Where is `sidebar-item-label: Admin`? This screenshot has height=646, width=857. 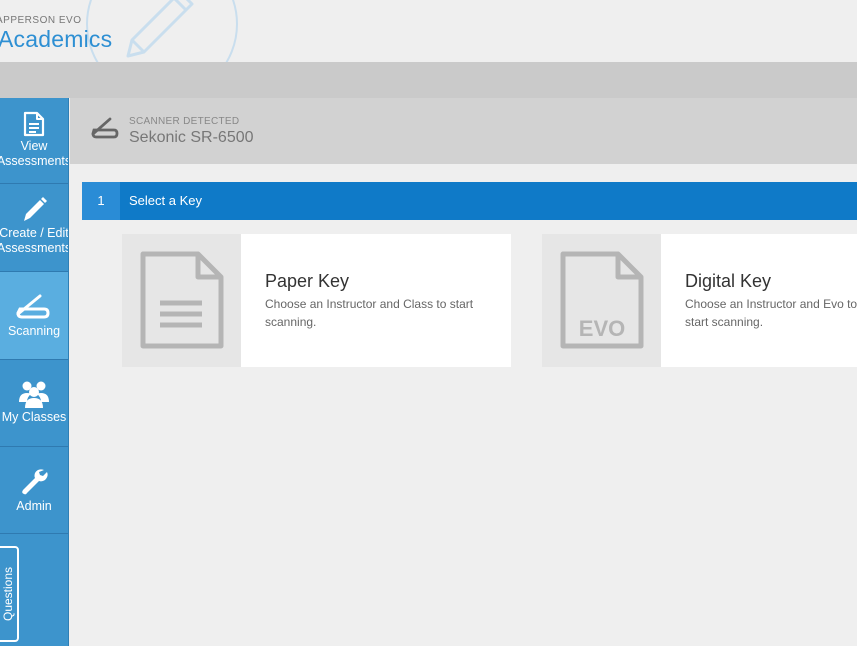
sidebar-item-label: Admin is located at coordinates (34, 506).